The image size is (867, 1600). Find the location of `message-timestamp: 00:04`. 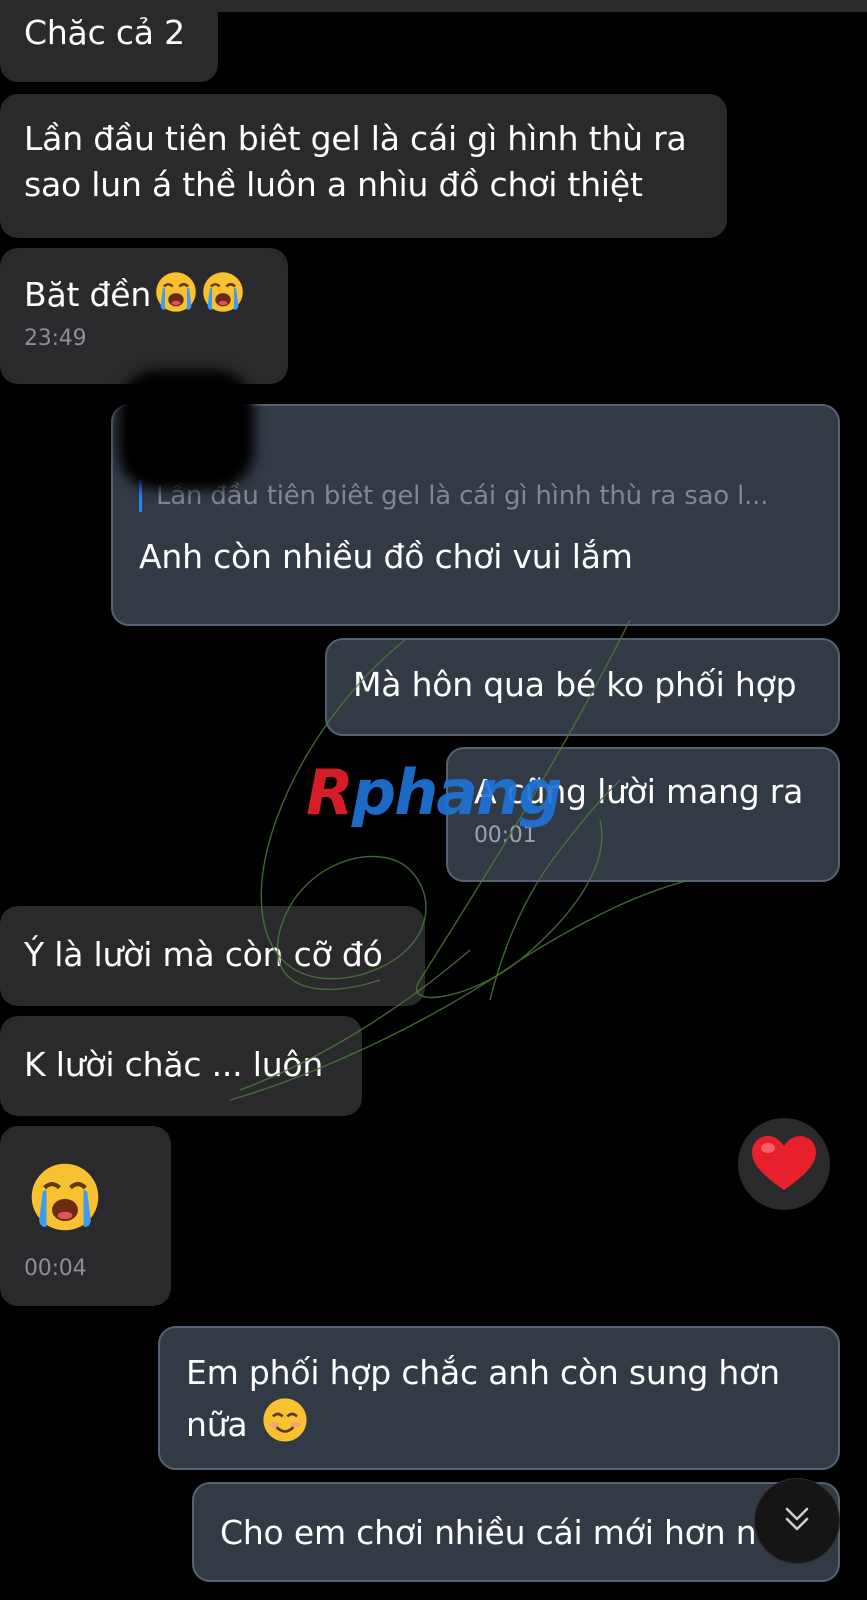

message-timestamp: 00:04 is located at coordinates (55, 1268).